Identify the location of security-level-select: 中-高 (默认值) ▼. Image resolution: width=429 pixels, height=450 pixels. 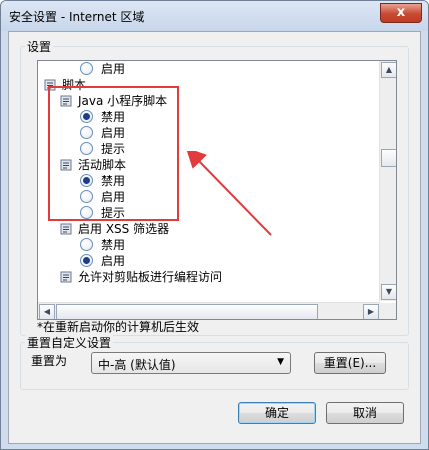
(191, 363).